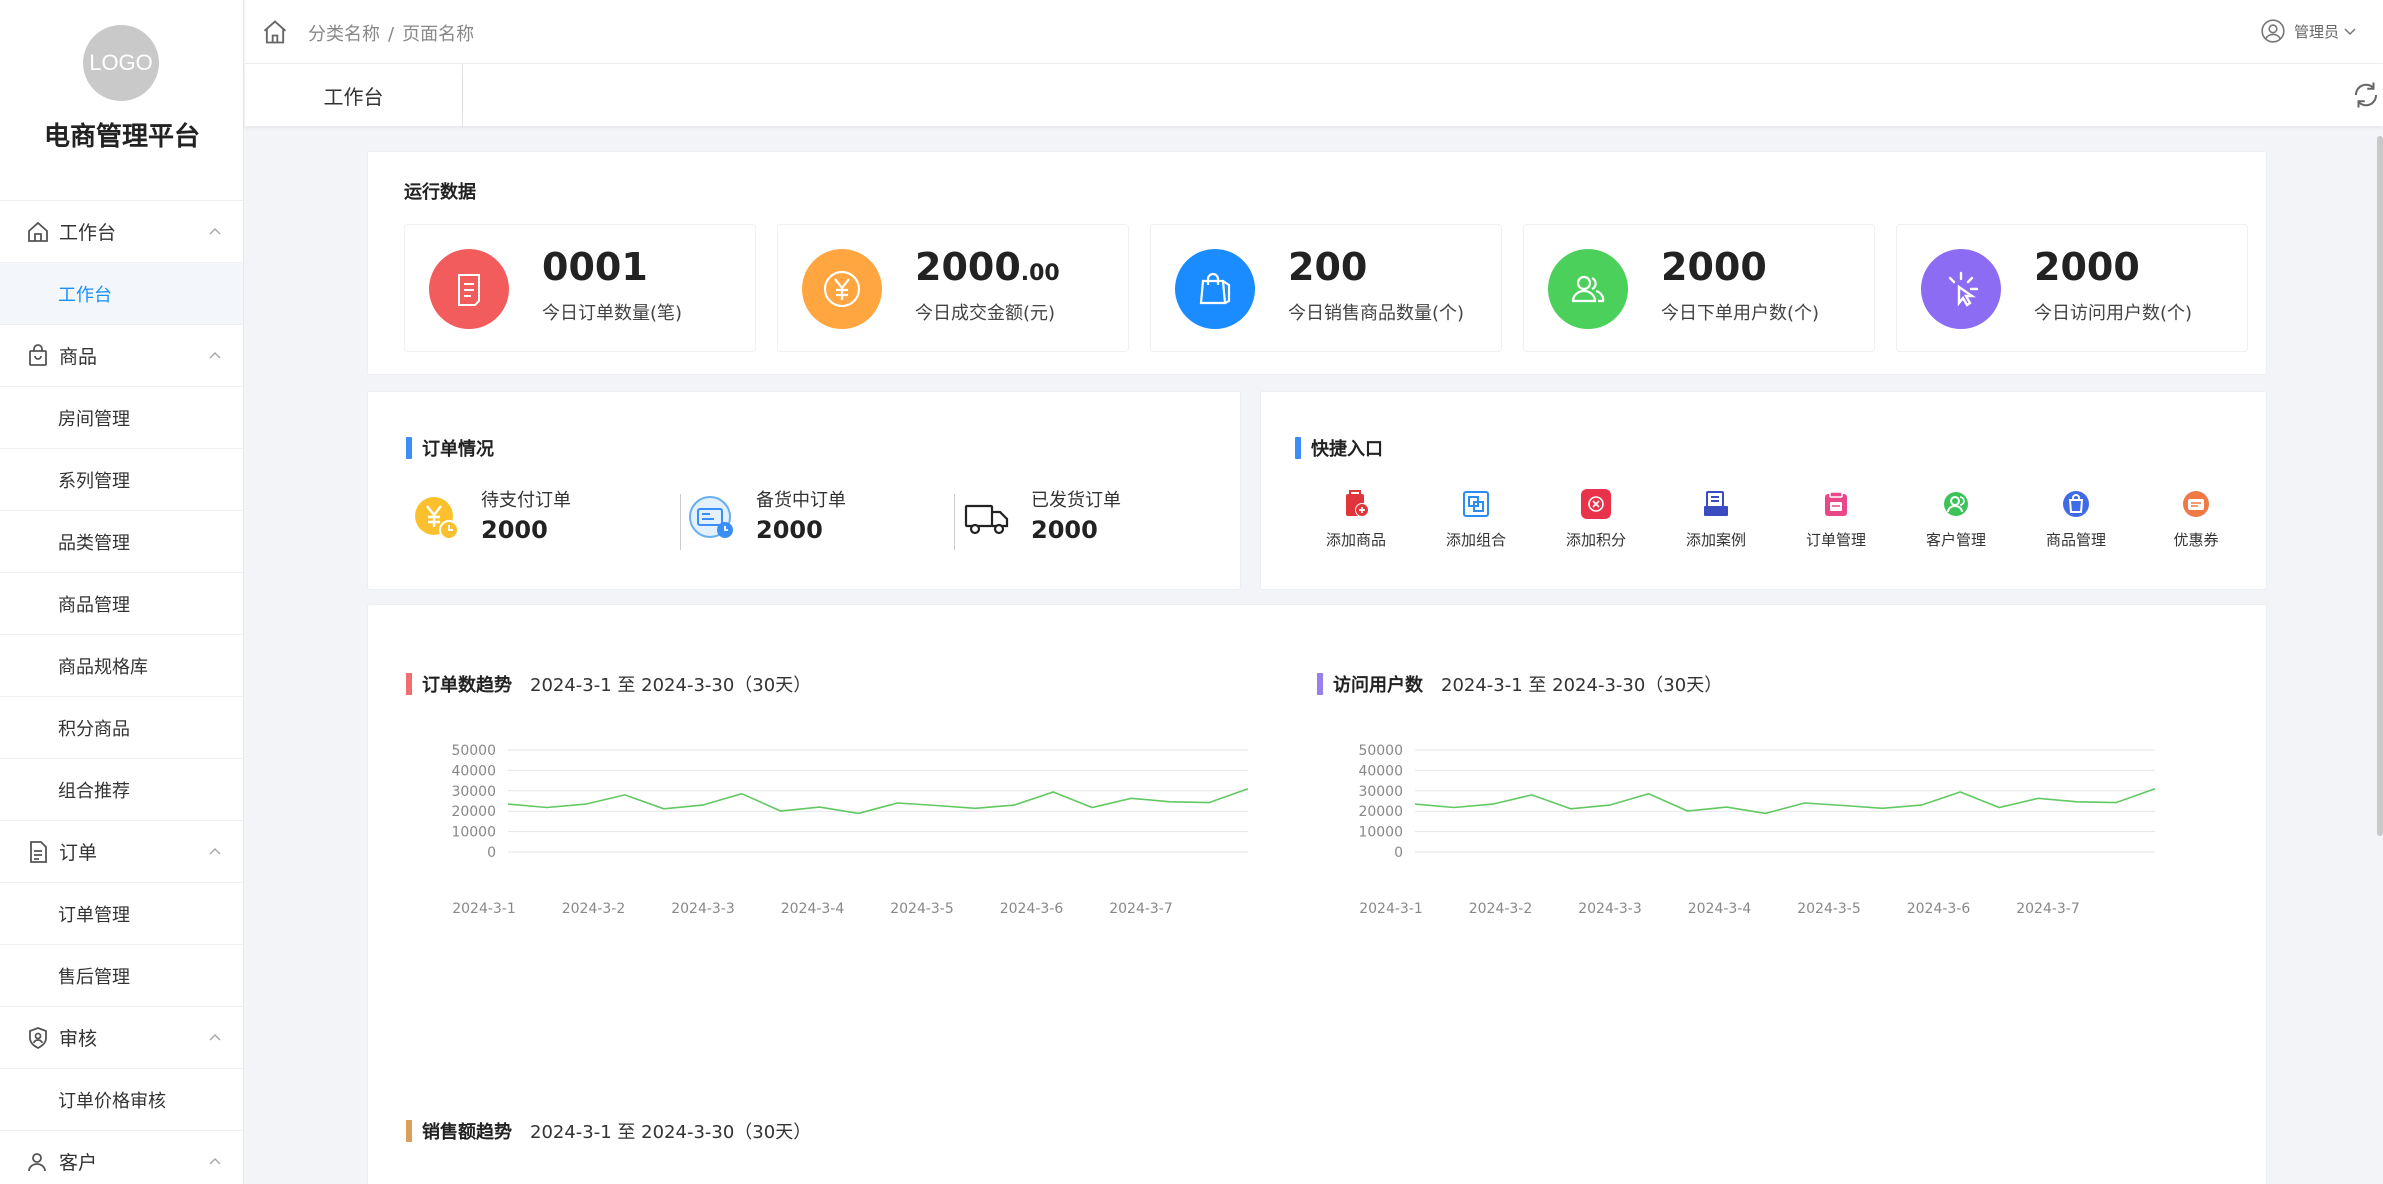 The width and height of the screenshot is (2383, 1184). I want to click on visit-trend-range: 2024-3-1 至 2024-3-30（30天）, so click(1582, 685).